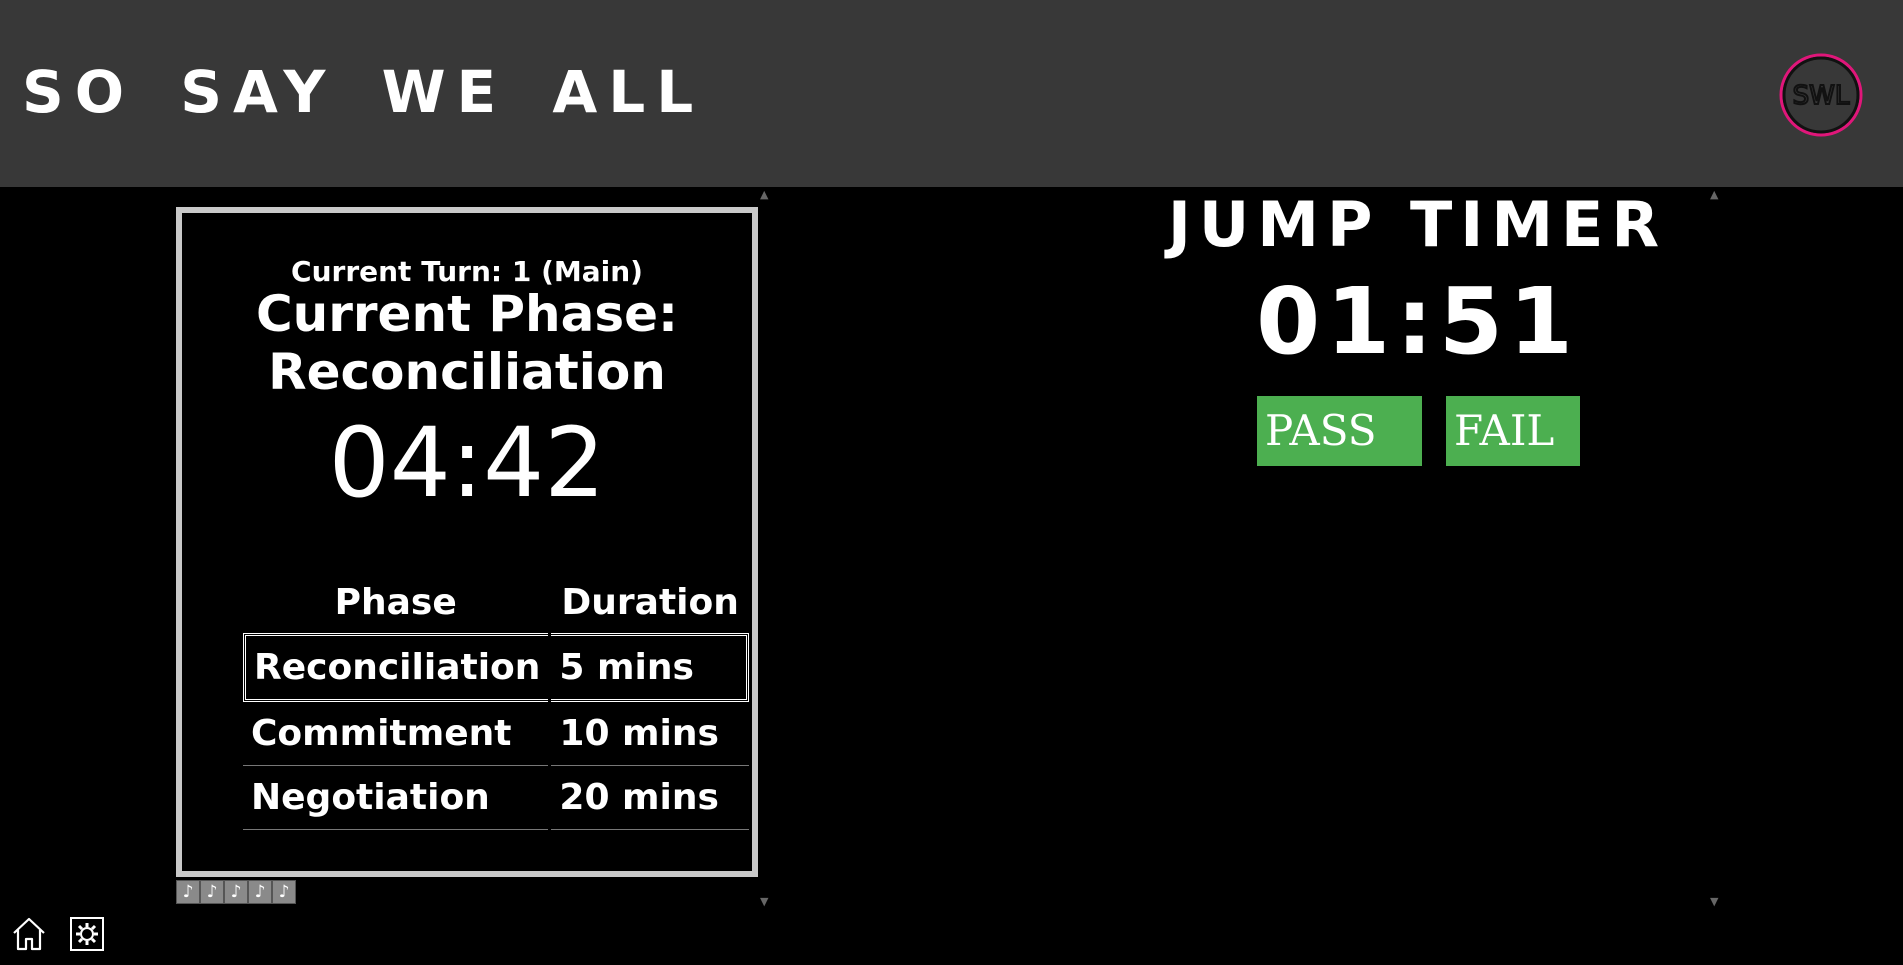 The image size is (1903, 965). I want to click on scrollbar: ▲ ▼, so click(767, 548).